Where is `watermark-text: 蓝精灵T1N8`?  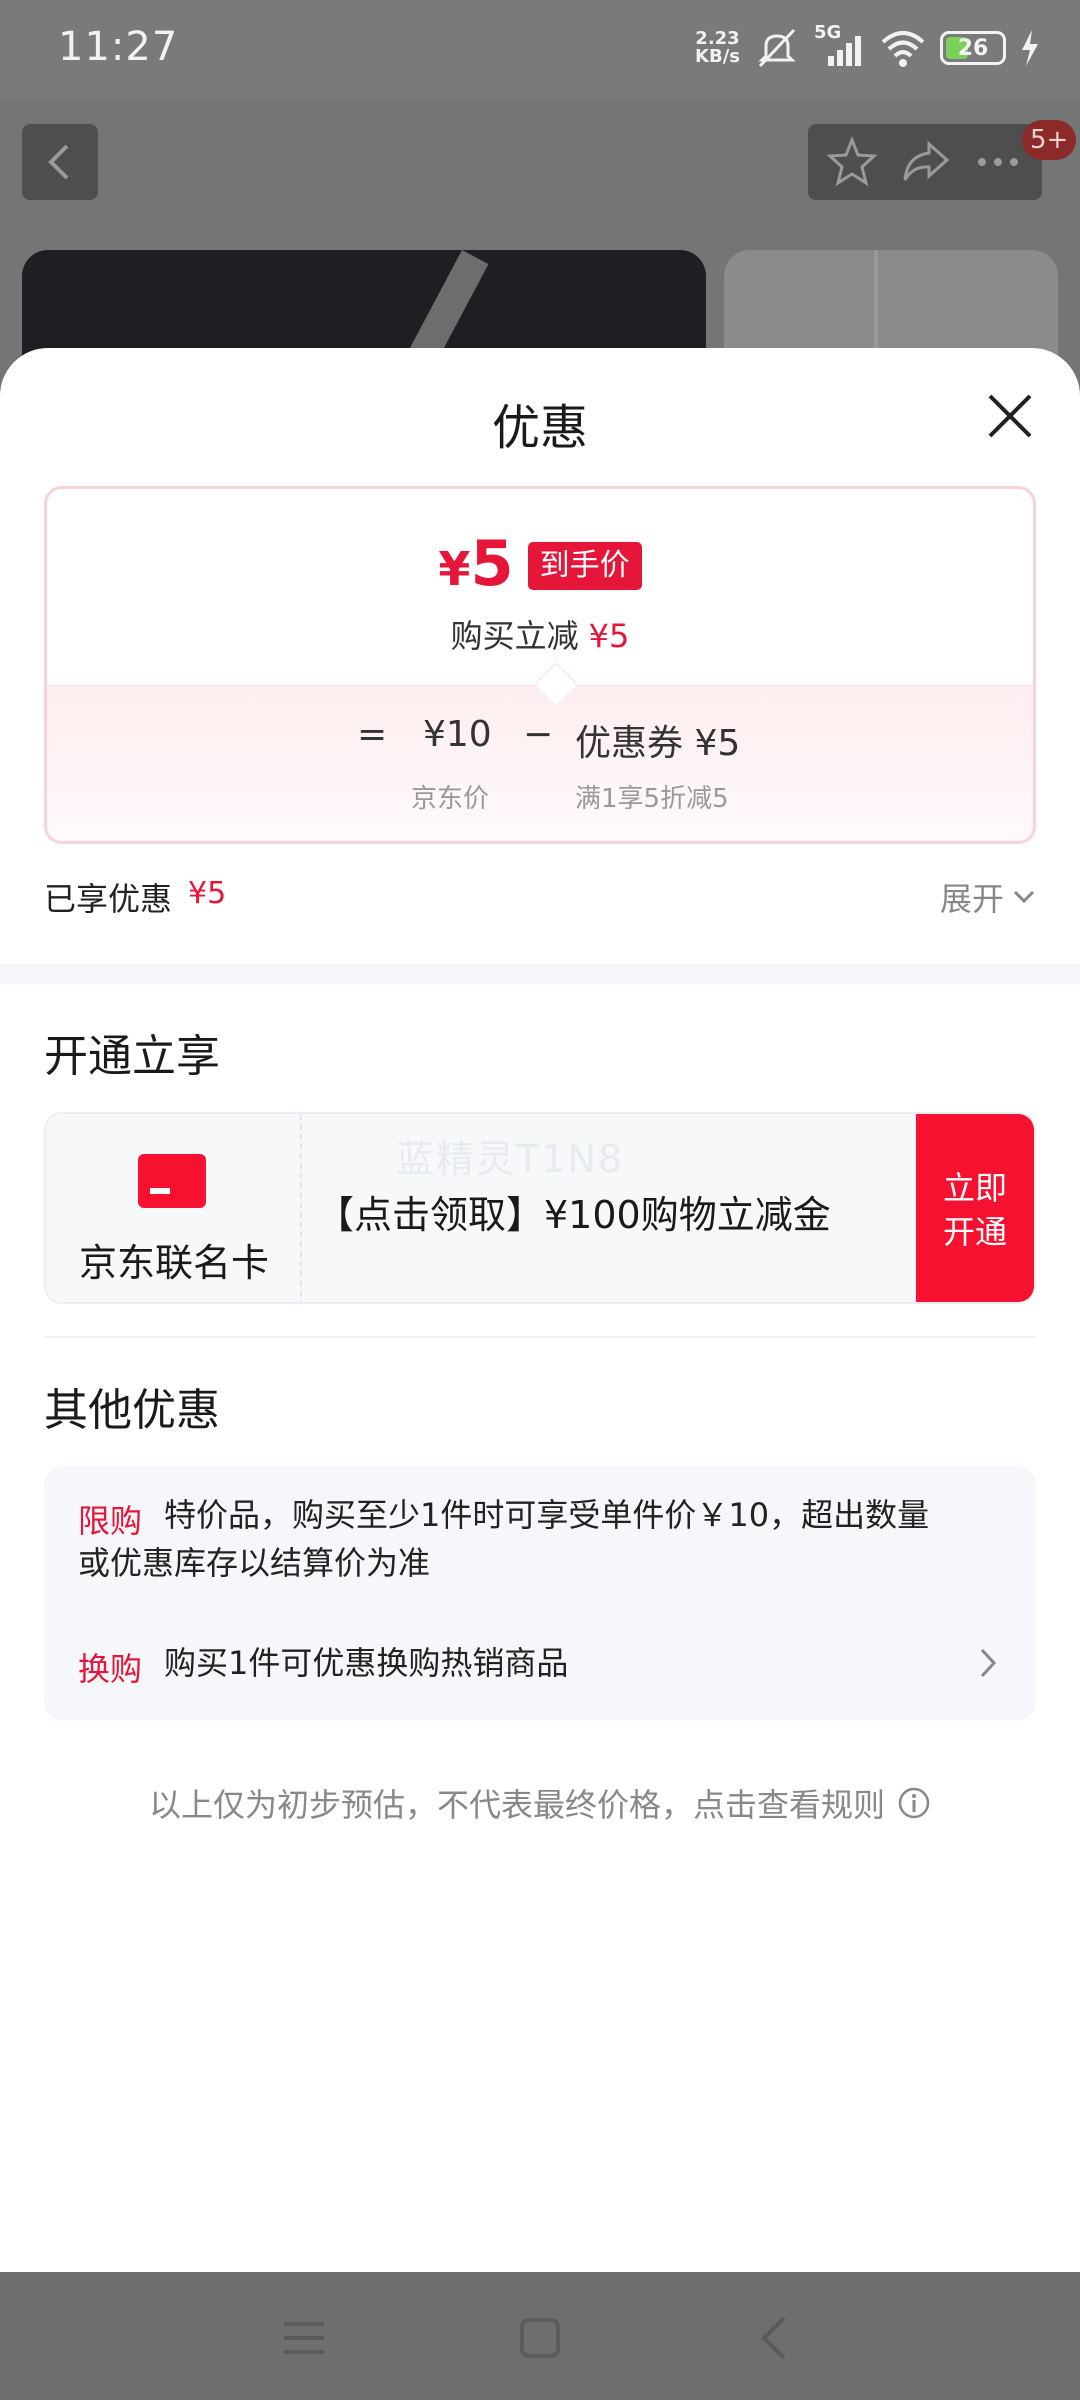
watermark-text: 蓝精灵T1N8 is located at coordinates (510, 1159).